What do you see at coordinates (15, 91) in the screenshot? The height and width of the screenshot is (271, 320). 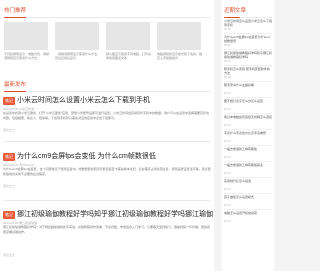 I see `latest-section-accent` at bounding box center [15, 91].